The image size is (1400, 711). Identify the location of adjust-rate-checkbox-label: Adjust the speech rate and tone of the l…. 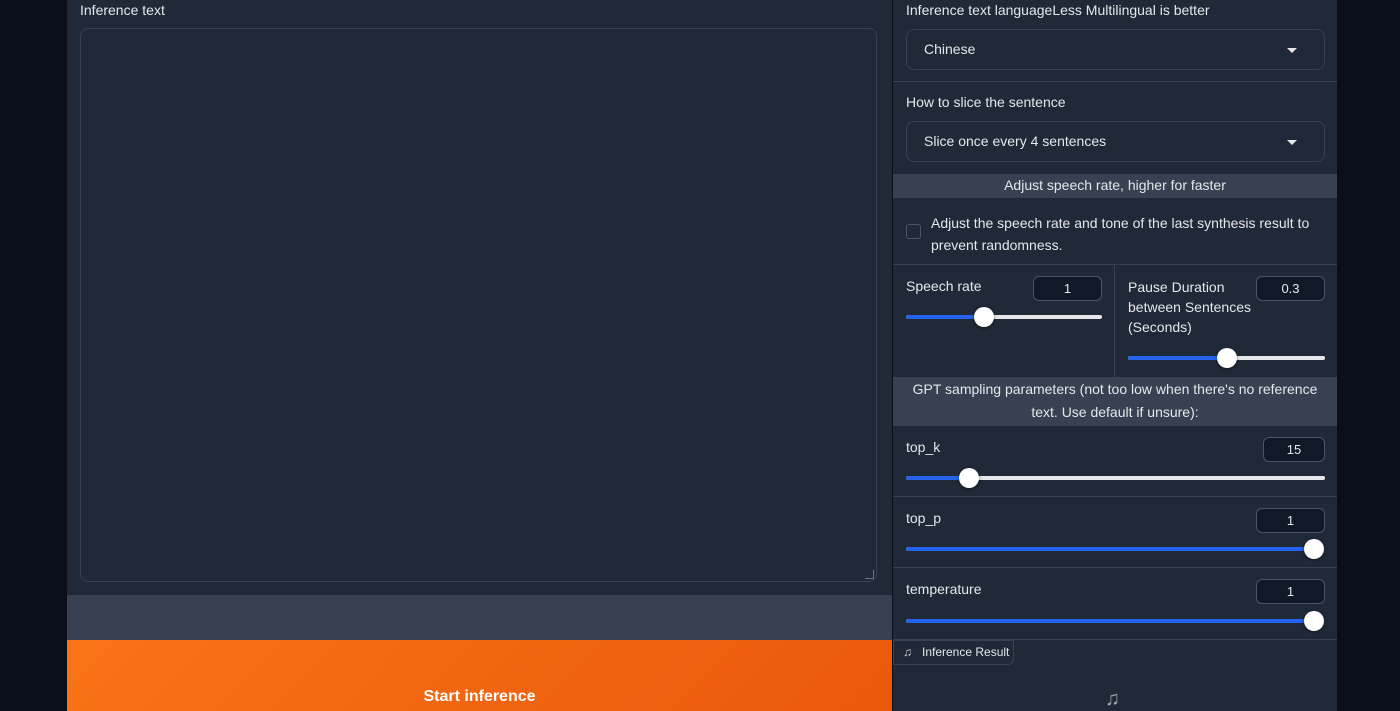
(1126, 234).